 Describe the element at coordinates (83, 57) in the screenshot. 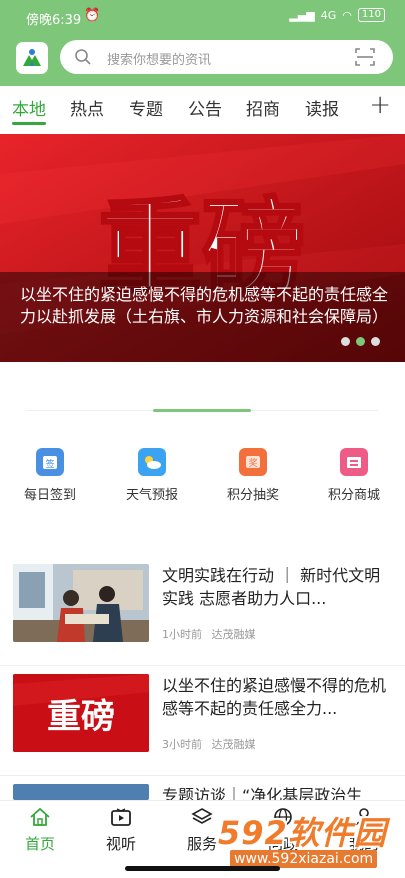

I see `search-icon` at that location.